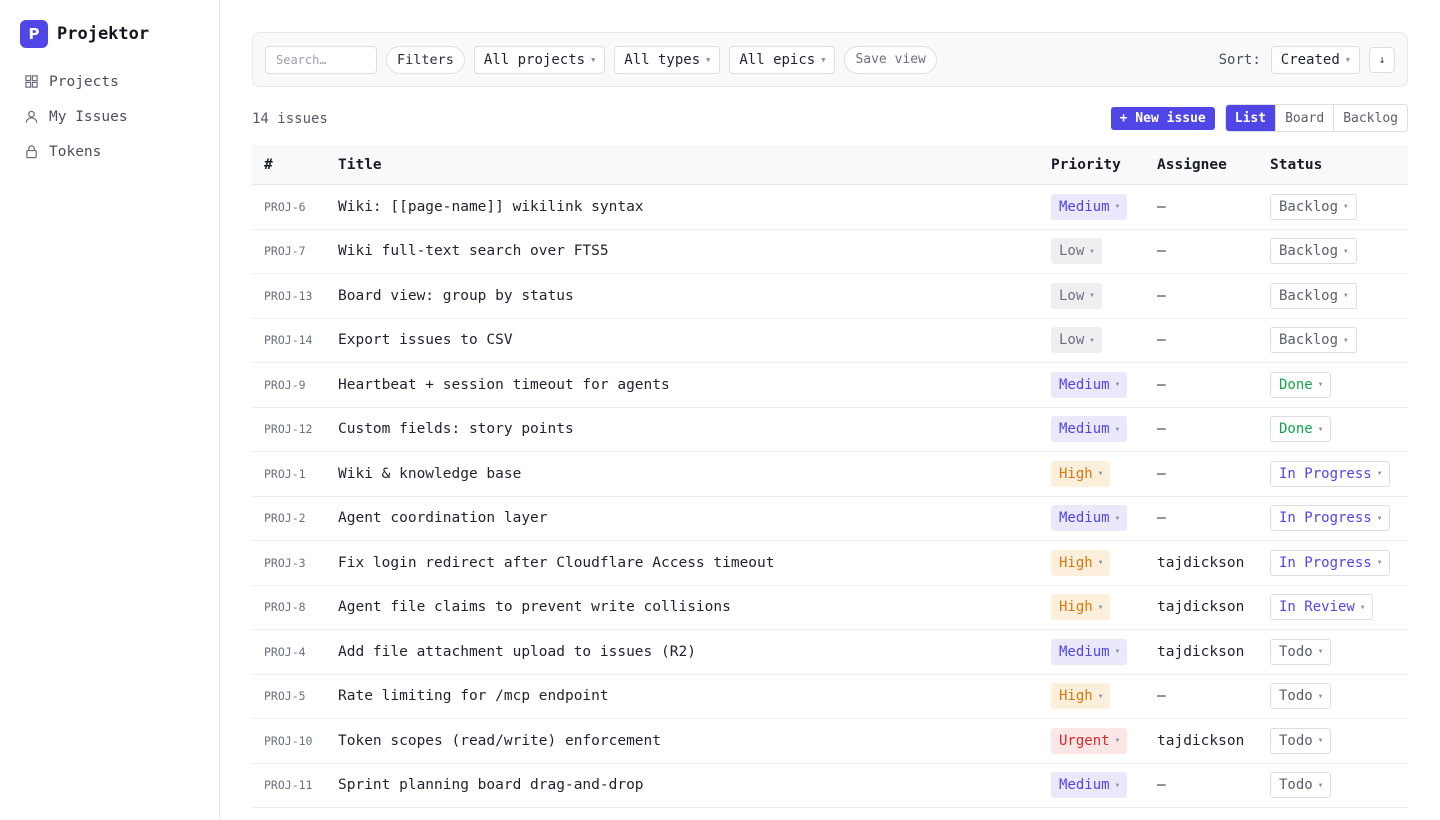 The width and height of the screenshot is (1440, 820). Describe the element at coordinates (1325, 473) in the screenshot. I see `status-label: In Progress` at that location.